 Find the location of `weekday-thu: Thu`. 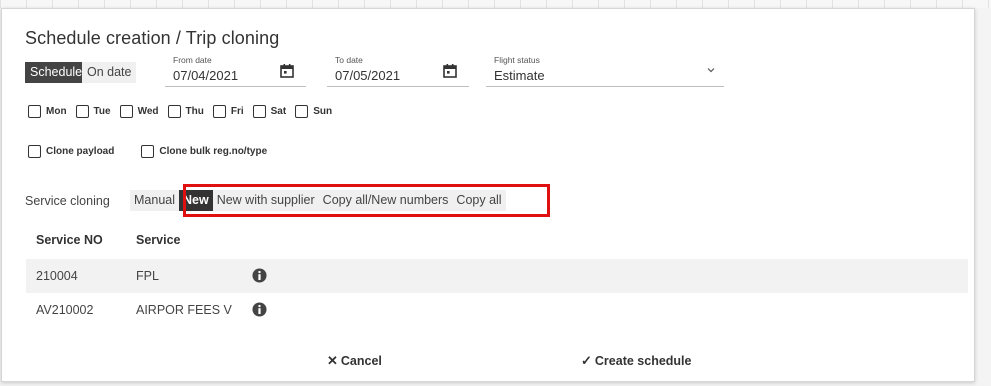

weekday-thu: Thu is located at coordinates (185, 111).